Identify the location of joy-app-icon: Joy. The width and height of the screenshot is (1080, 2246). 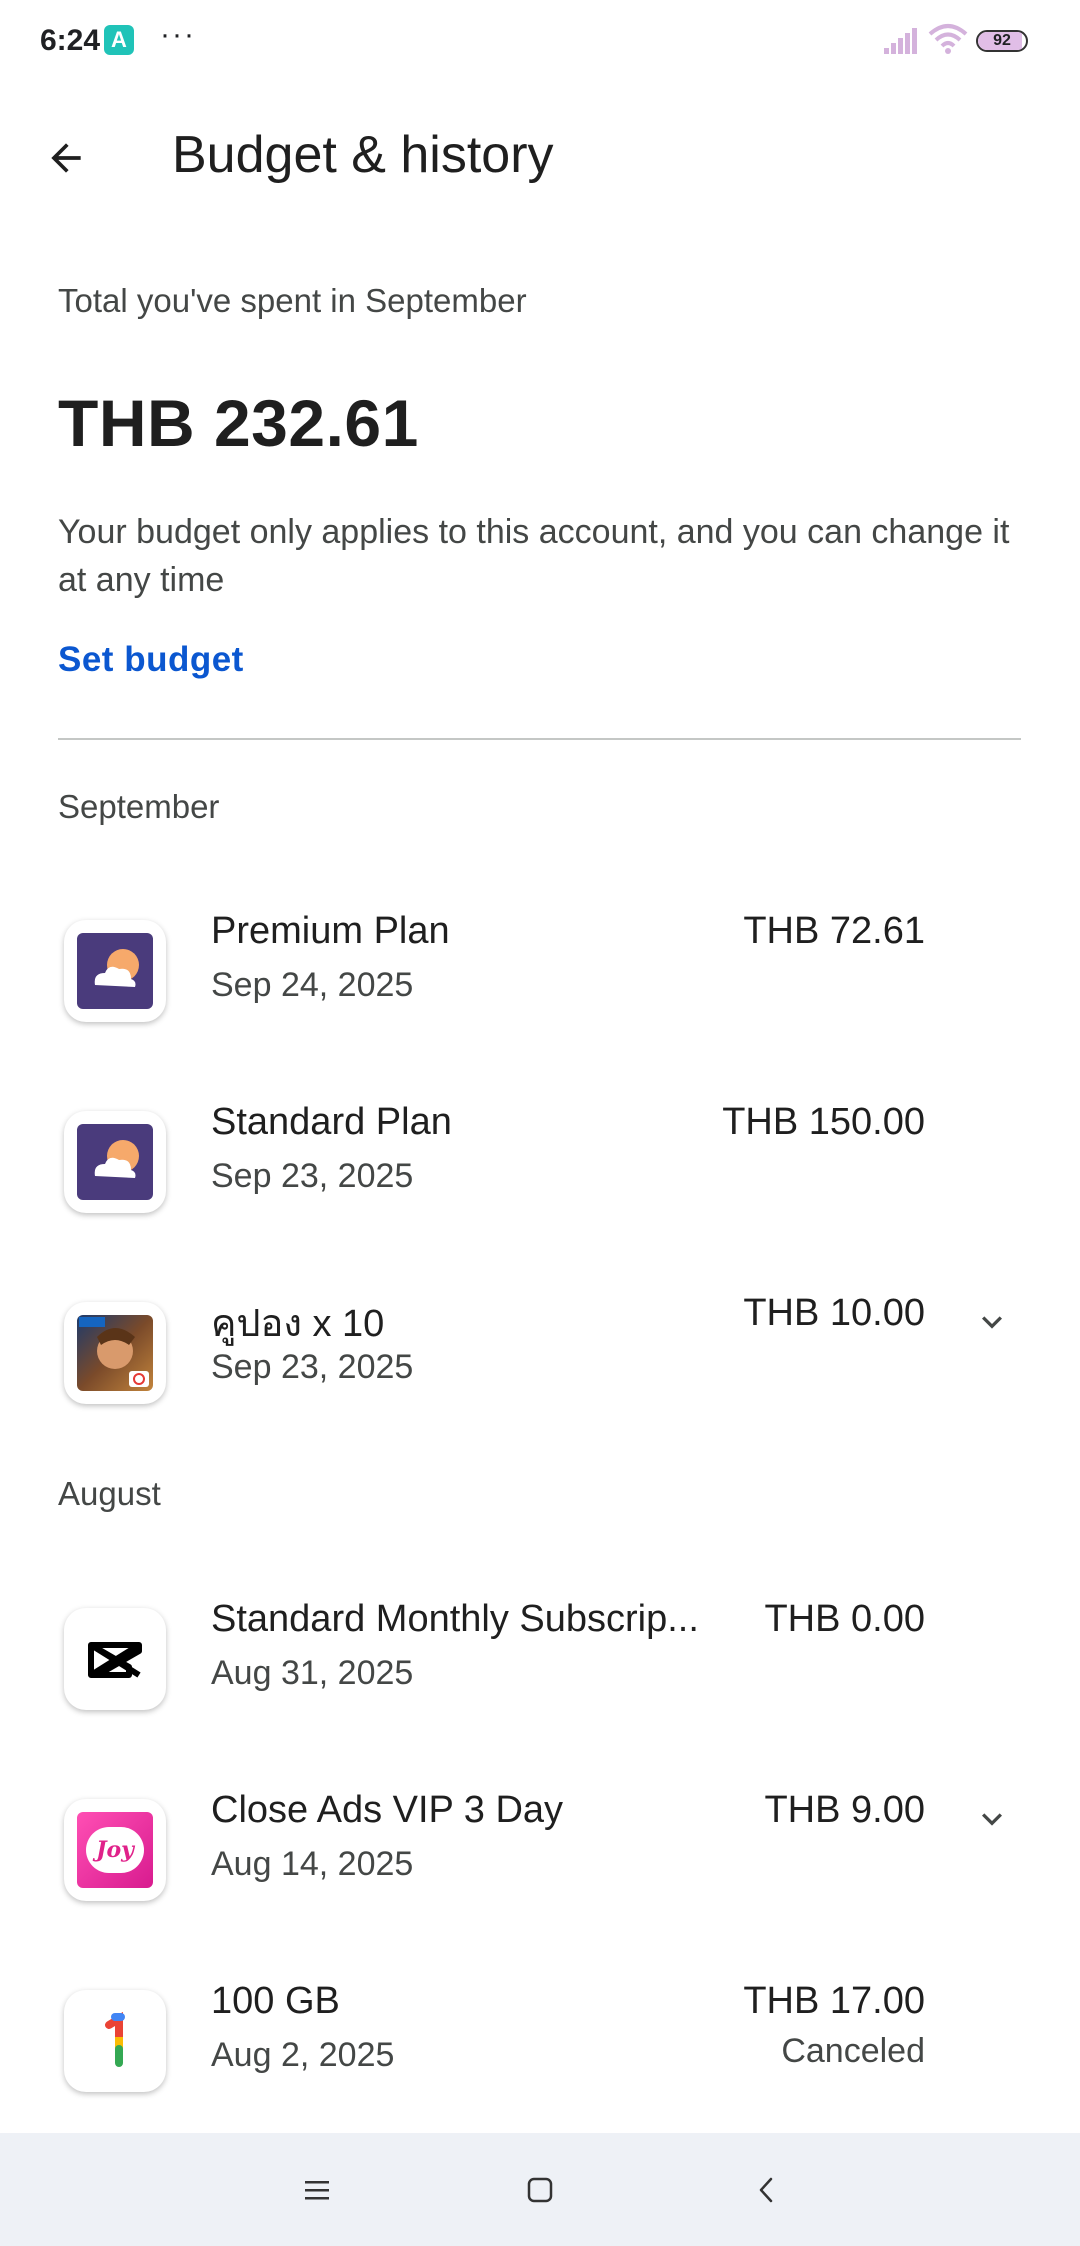
(115, 1850).